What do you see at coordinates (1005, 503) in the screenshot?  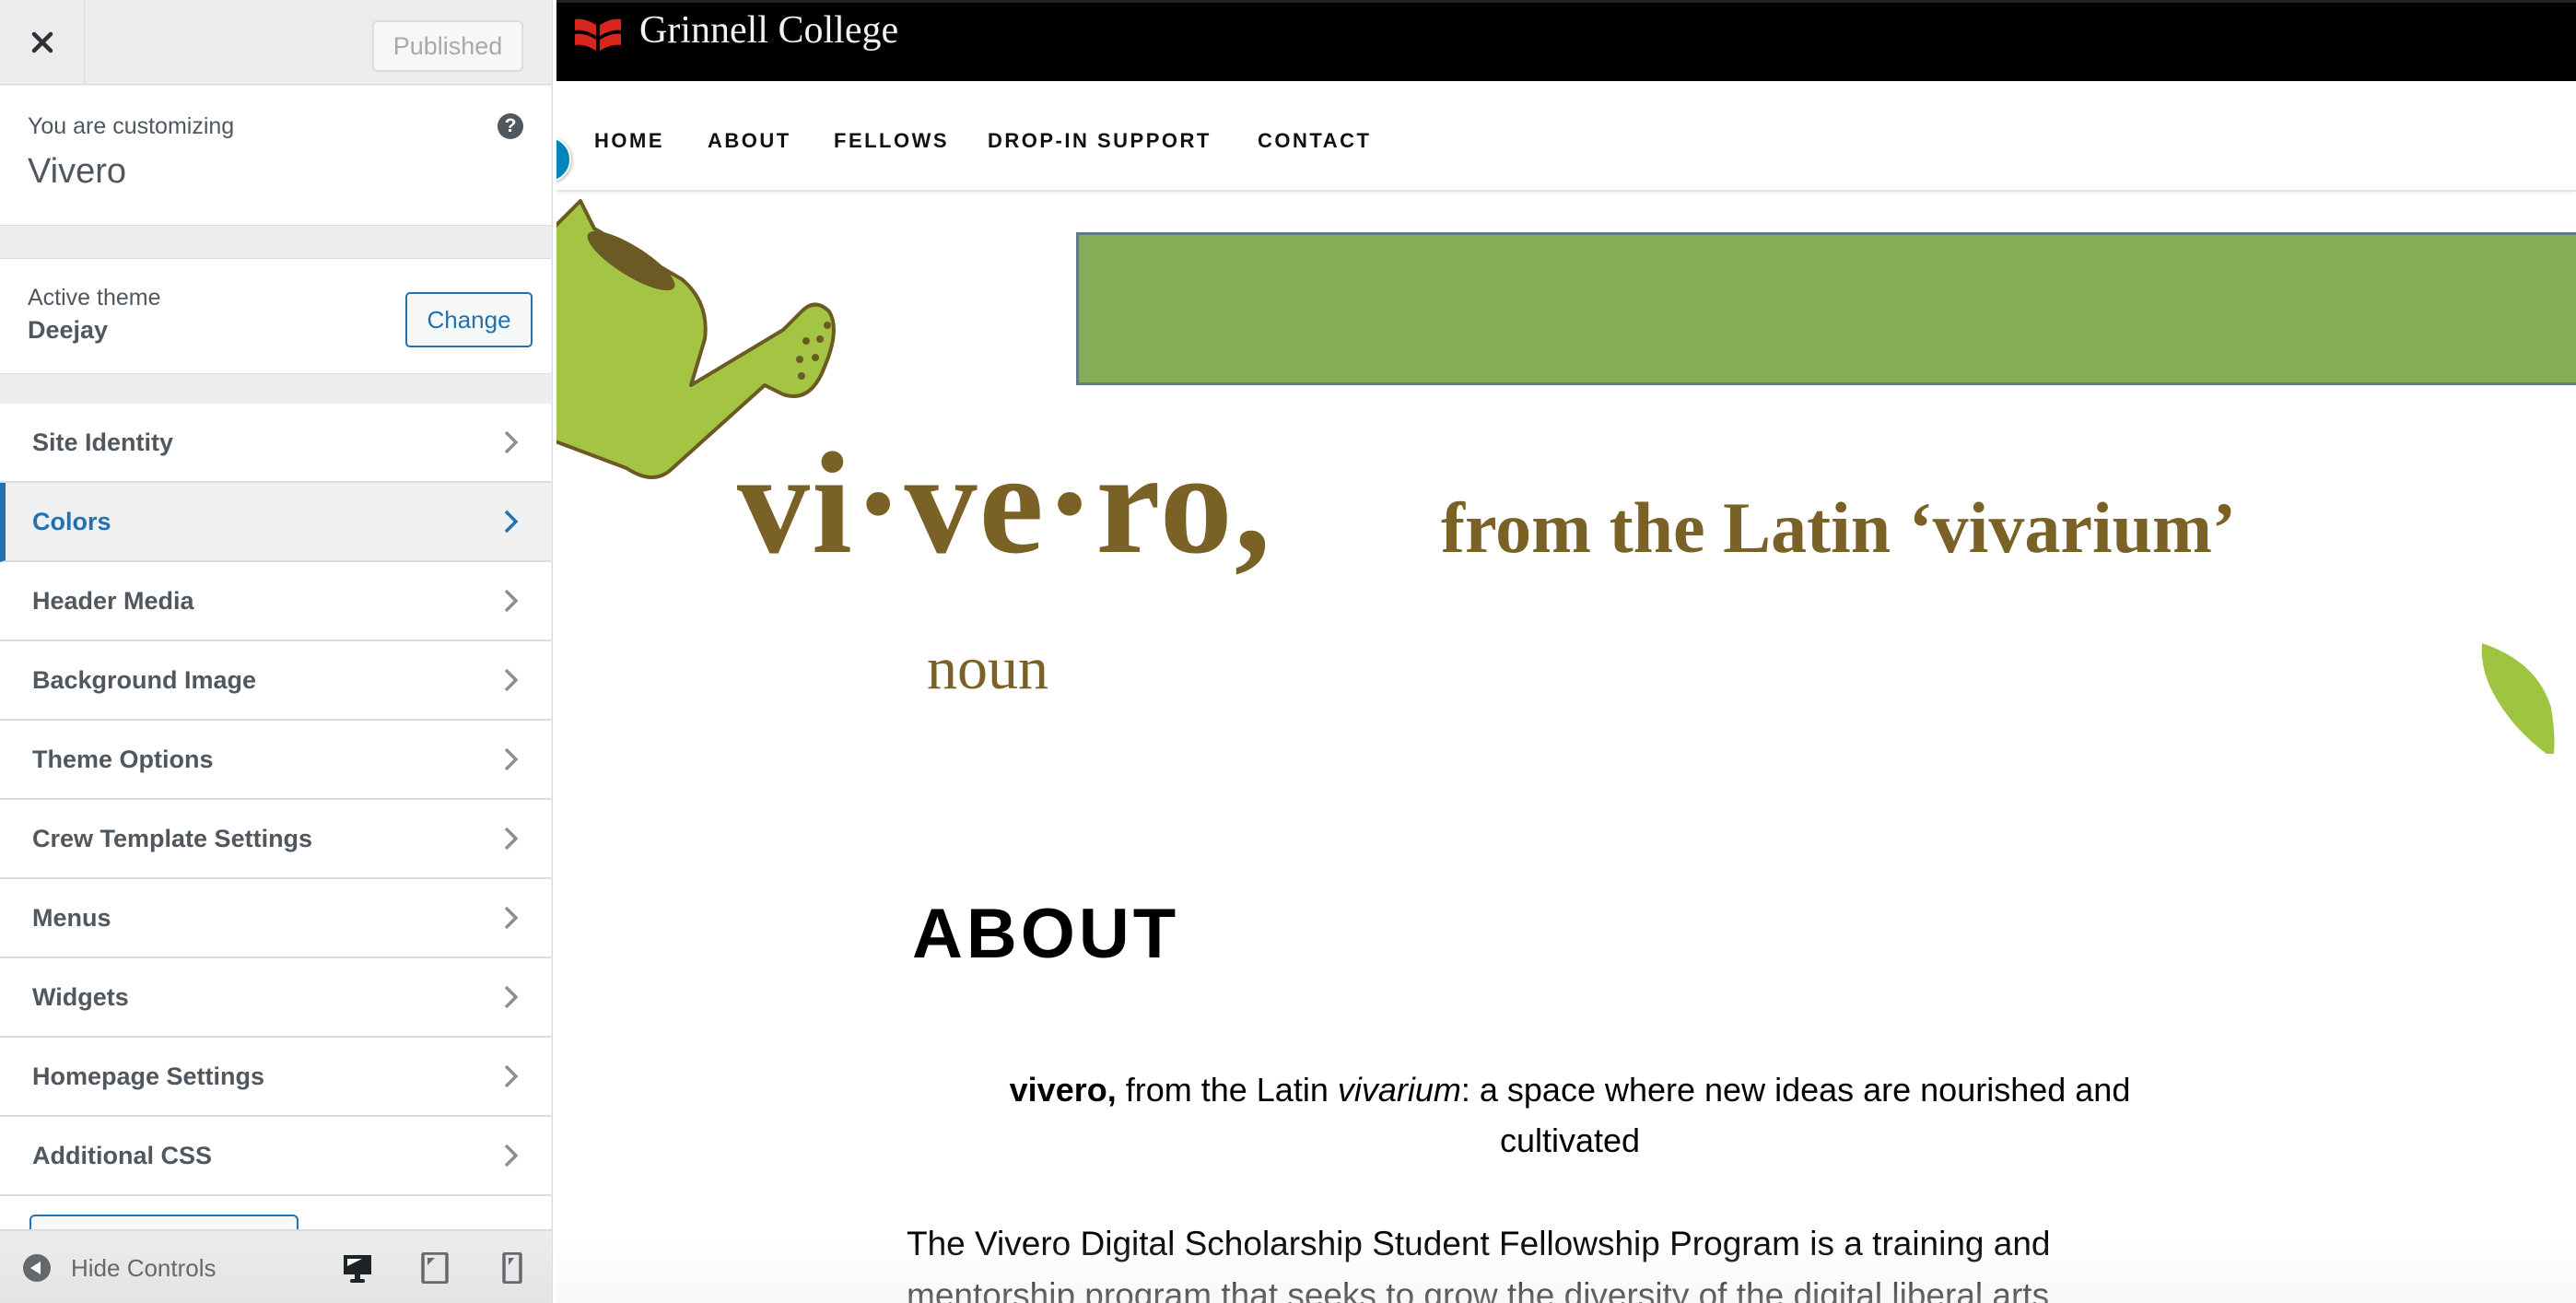 I see `hero-headword: vi·ve·ro,` at bounding box center [1005, 503].